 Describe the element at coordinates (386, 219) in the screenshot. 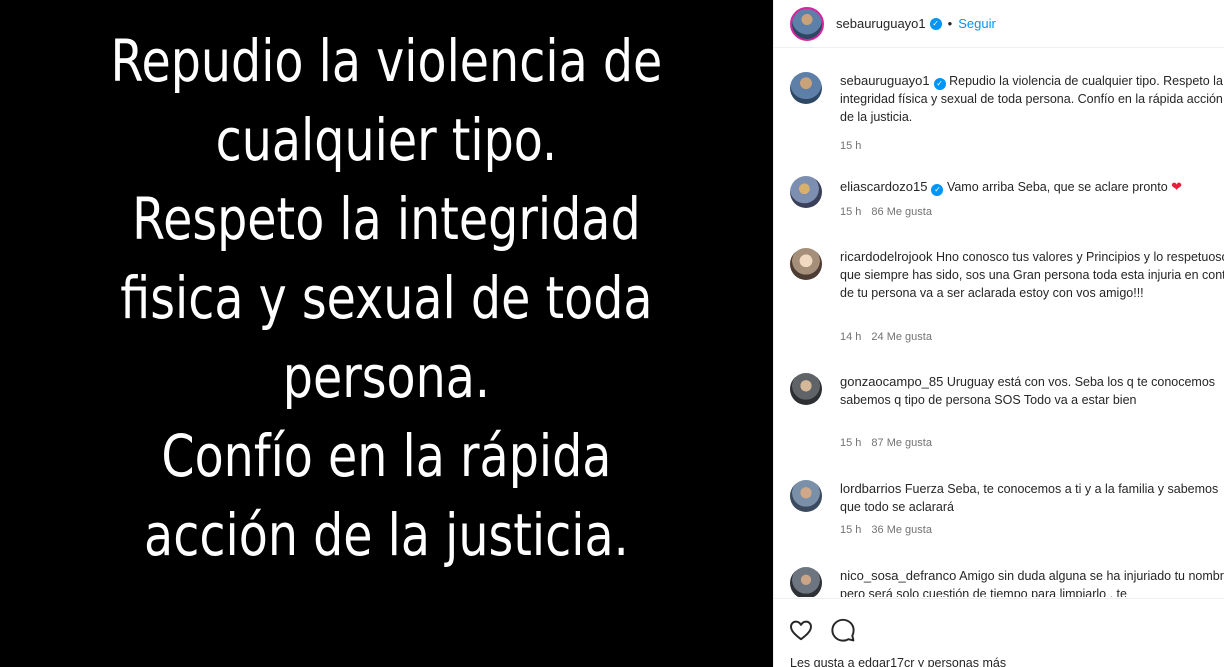

I see `post-text-line: Respeto la integridad` at that location.